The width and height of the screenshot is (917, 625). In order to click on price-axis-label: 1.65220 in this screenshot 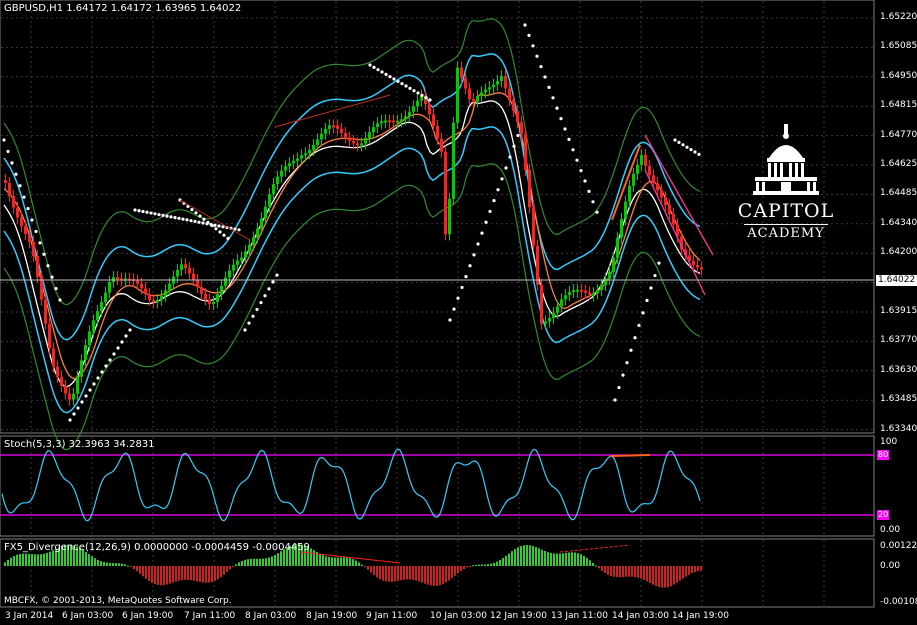, I will do `click(898, 17)`.